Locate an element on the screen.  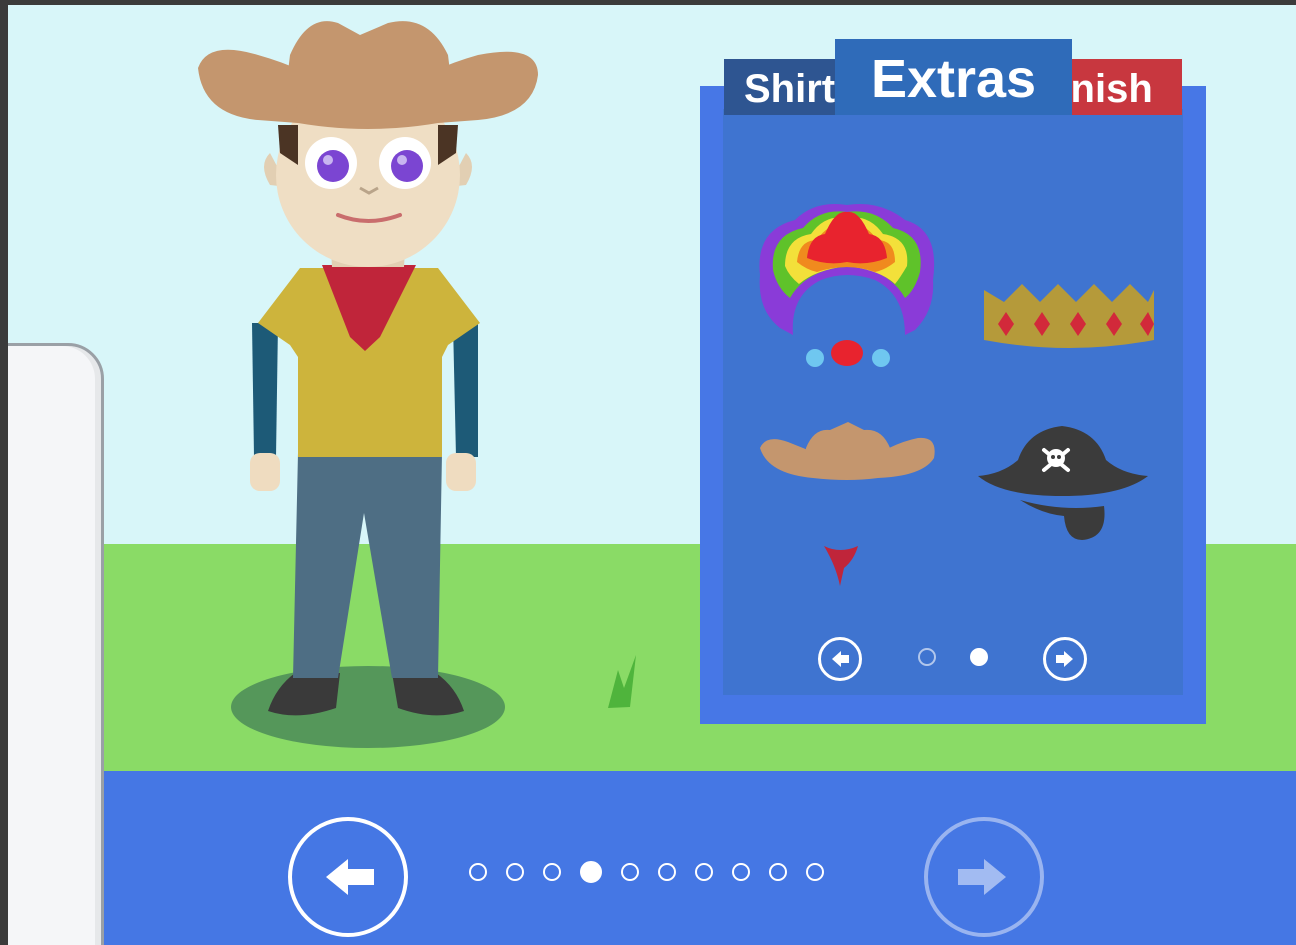
tab-extras: Extras is located at coordinates (953, 77).